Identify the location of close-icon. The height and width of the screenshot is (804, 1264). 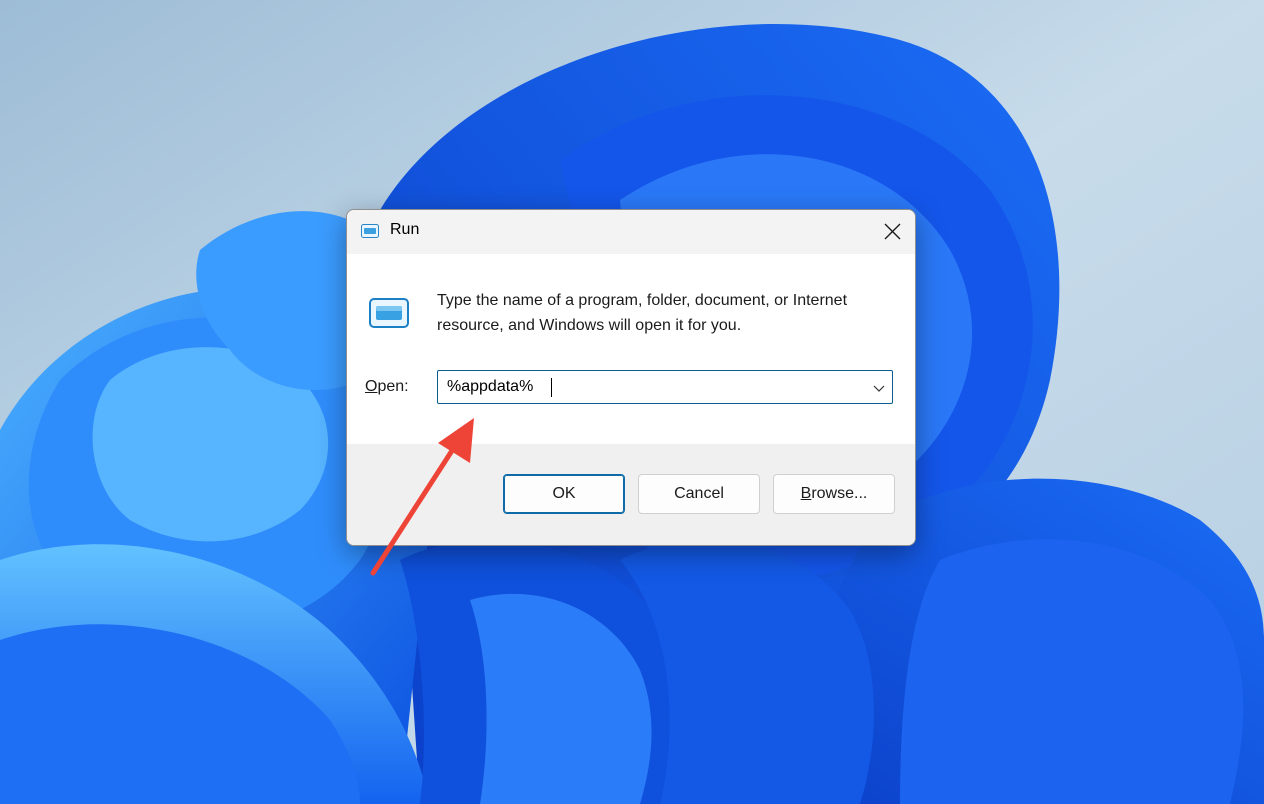
(892, 231).